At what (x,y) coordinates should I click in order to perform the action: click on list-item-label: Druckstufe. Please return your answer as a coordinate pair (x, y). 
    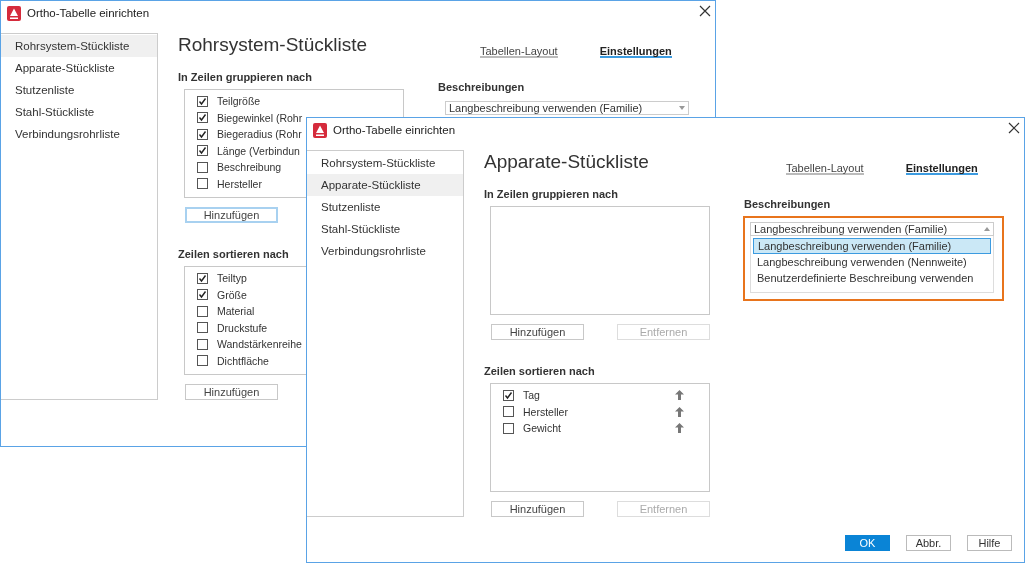
    Looking at the image, I should click on (242, 327).